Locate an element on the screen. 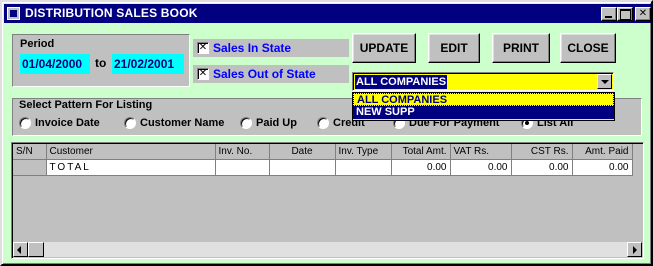 The width and height of the screenshot is (653, 266). close-icon is located at coordinates (643, 14).